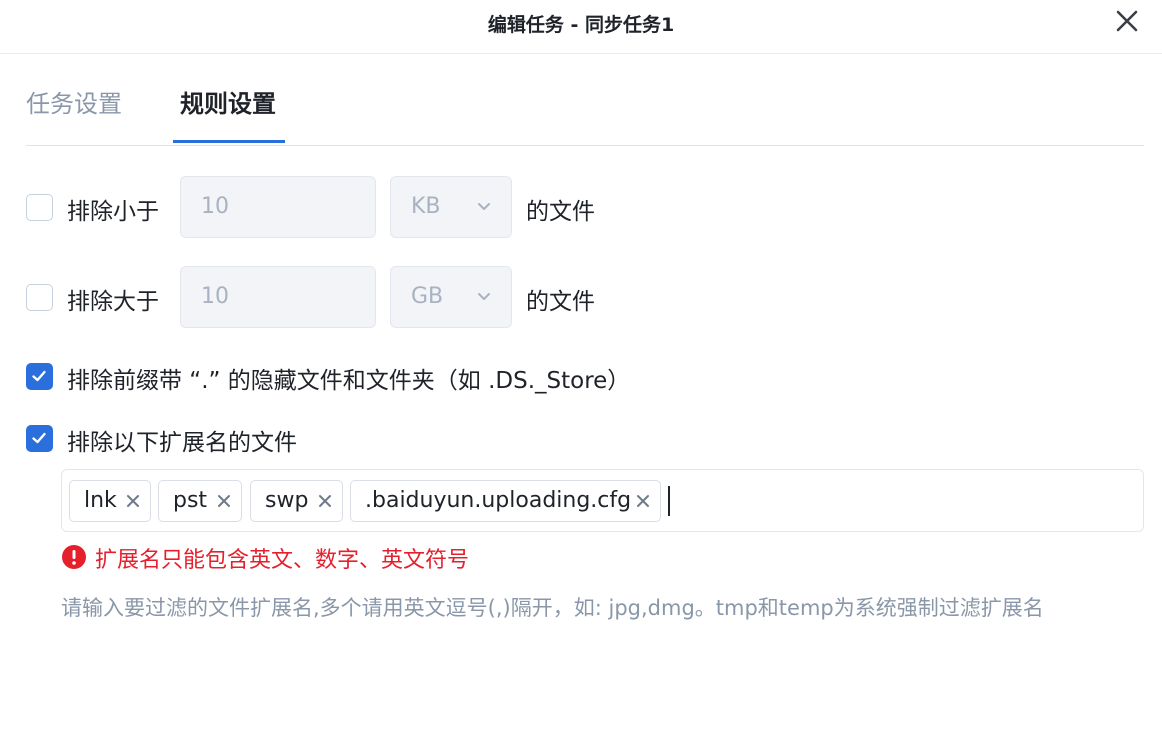 The image size is (1162, 750). What do you see at coordinates (278, 207) in the screenshot?
I see `exclude-smaller-size-input: 10` at bounding box center [278, 207].